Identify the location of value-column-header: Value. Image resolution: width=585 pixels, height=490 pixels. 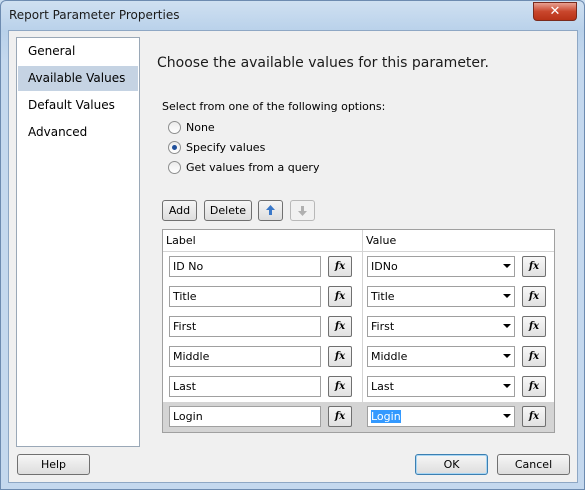
(458, 241).